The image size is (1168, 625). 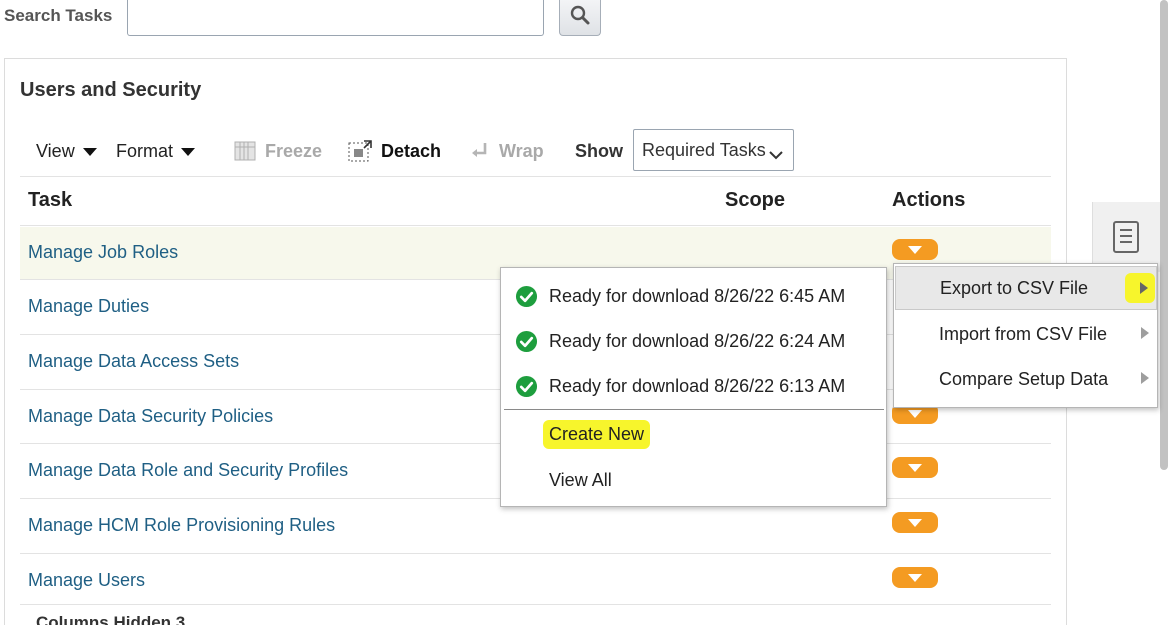 What do you see at coordinates (697, 341) in the screenshot?
I see `download-item-label: Ready for download 8/26/22 6:24 AM` at bounding box center [697, 341].